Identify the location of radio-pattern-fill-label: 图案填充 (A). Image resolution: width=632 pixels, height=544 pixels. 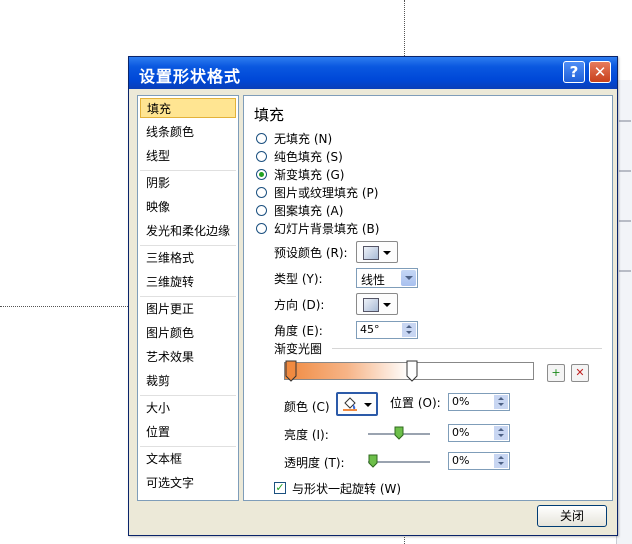
(308, 210).